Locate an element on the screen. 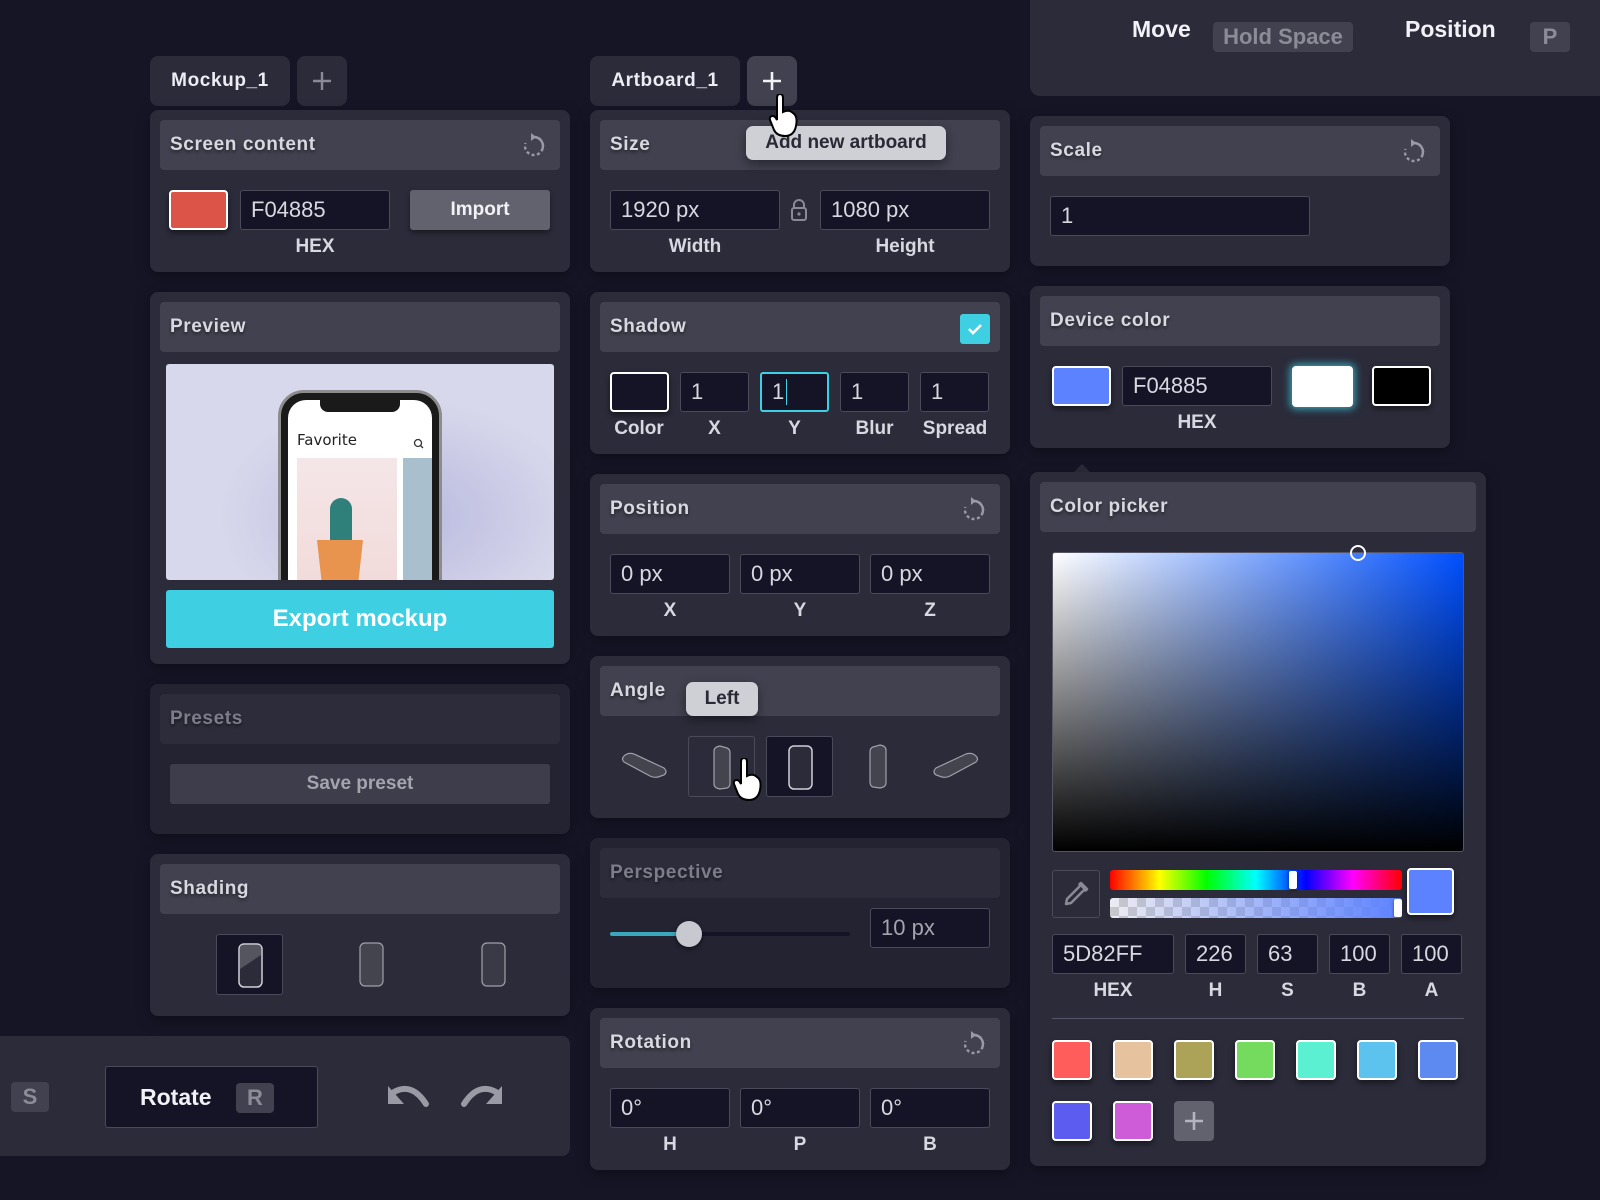  tab-mockup-1: Mockup_1 is located at coordinates (220, 81).